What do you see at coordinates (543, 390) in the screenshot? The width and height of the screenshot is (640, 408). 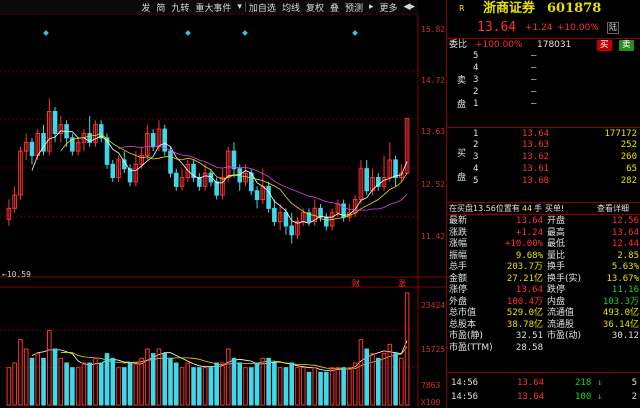 I see `tick-list: 14:56 13.64 218 ↓ 5 14:56 13.64 100 ↓ 2` at bounding box center [543, 390].